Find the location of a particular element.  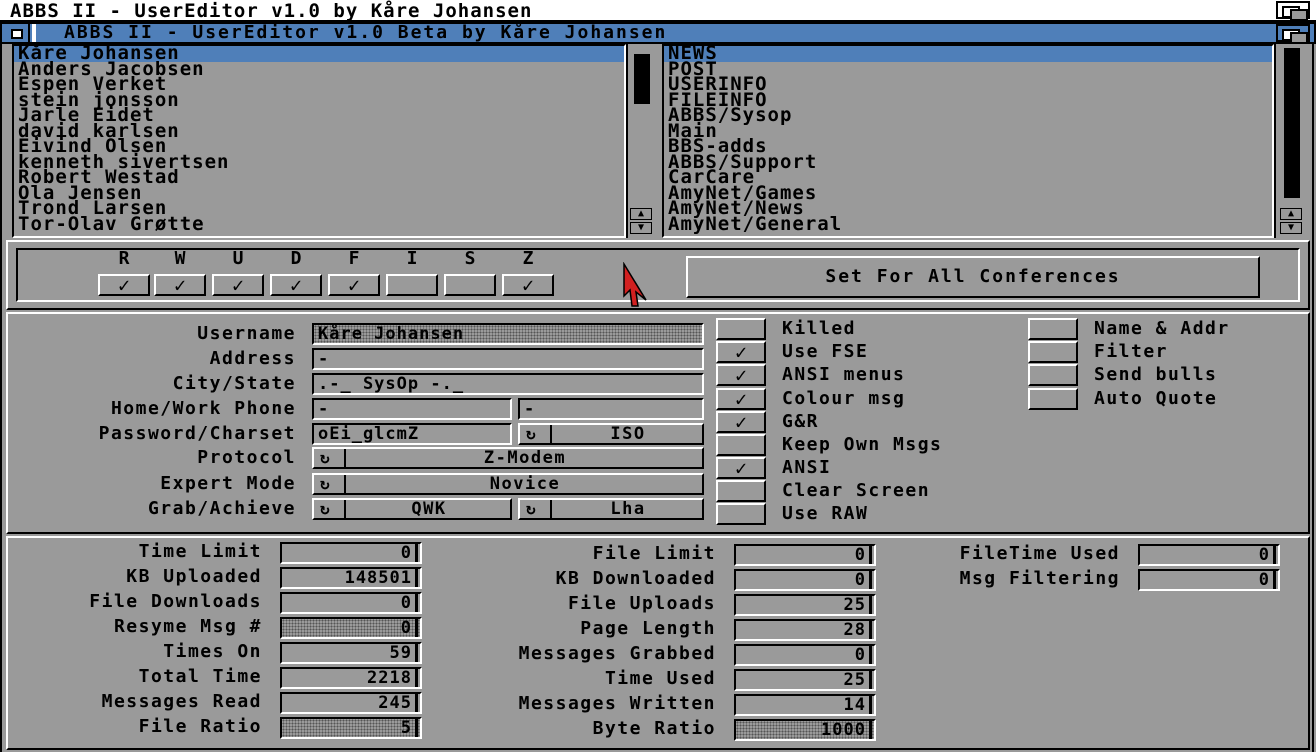

stat-value: 59 is located at coordinates (351, 653).